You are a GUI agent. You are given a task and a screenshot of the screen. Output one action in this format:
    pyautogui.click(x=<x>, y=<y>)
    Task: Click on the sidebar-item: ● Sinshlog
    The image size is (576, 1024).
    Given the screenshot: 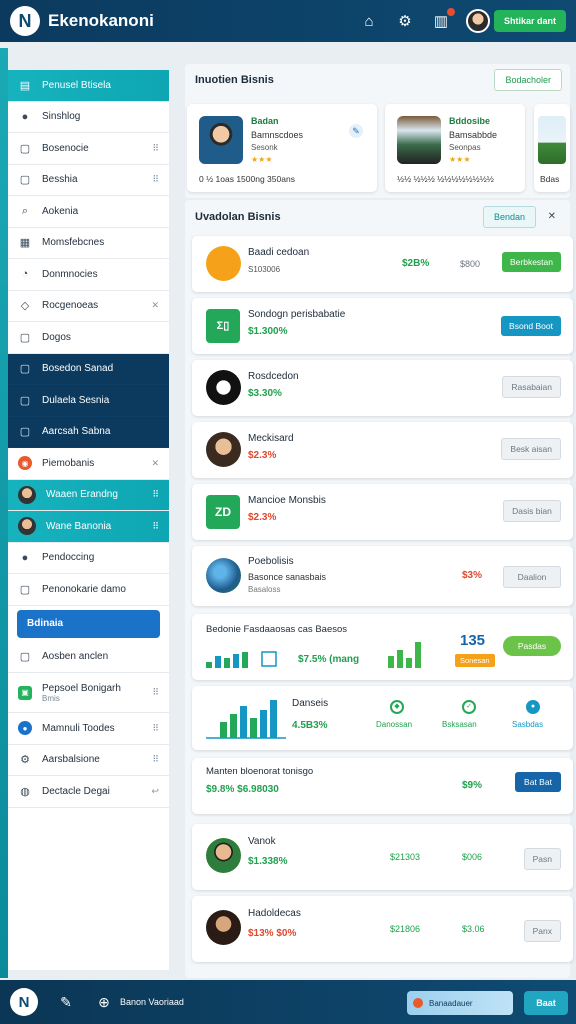 What is the action you would take?
    pyautogui.click(x=88, y=117)
    